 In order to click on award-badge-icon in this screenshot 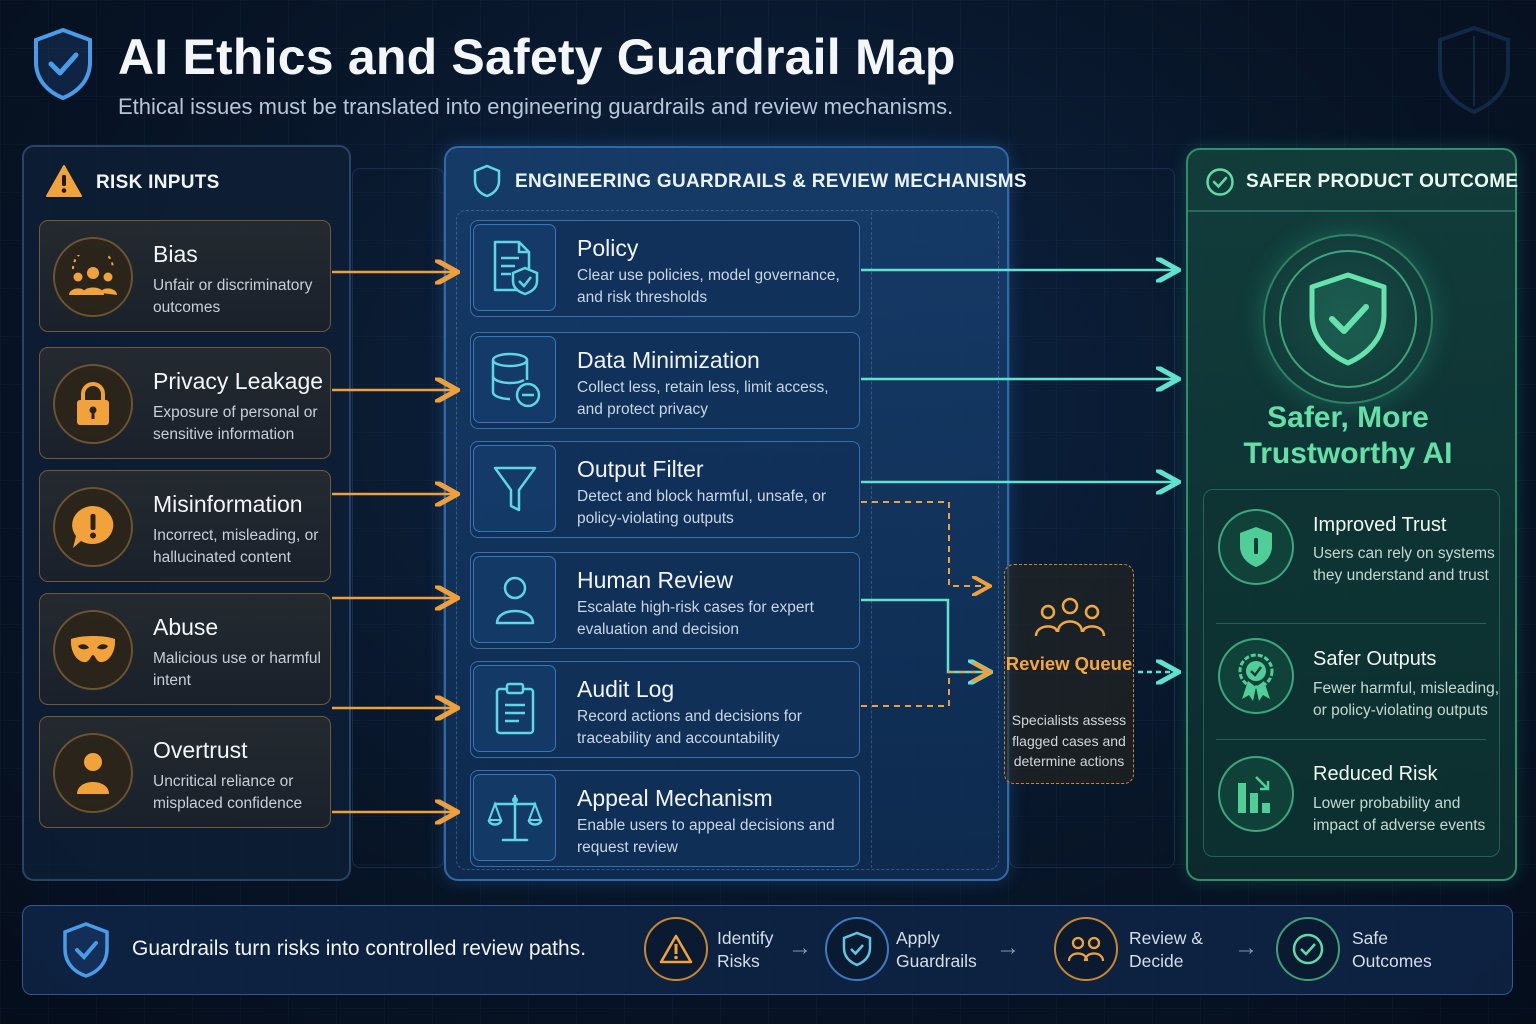, I will do `click(1256, 676)`.